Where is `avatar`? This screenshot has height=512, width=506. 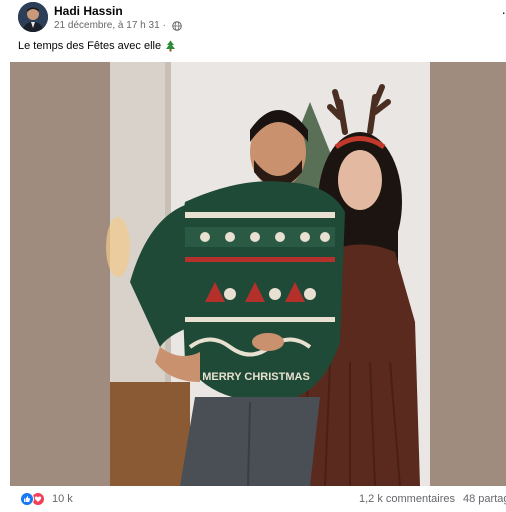 avatar is located at coordinates (33, 17).